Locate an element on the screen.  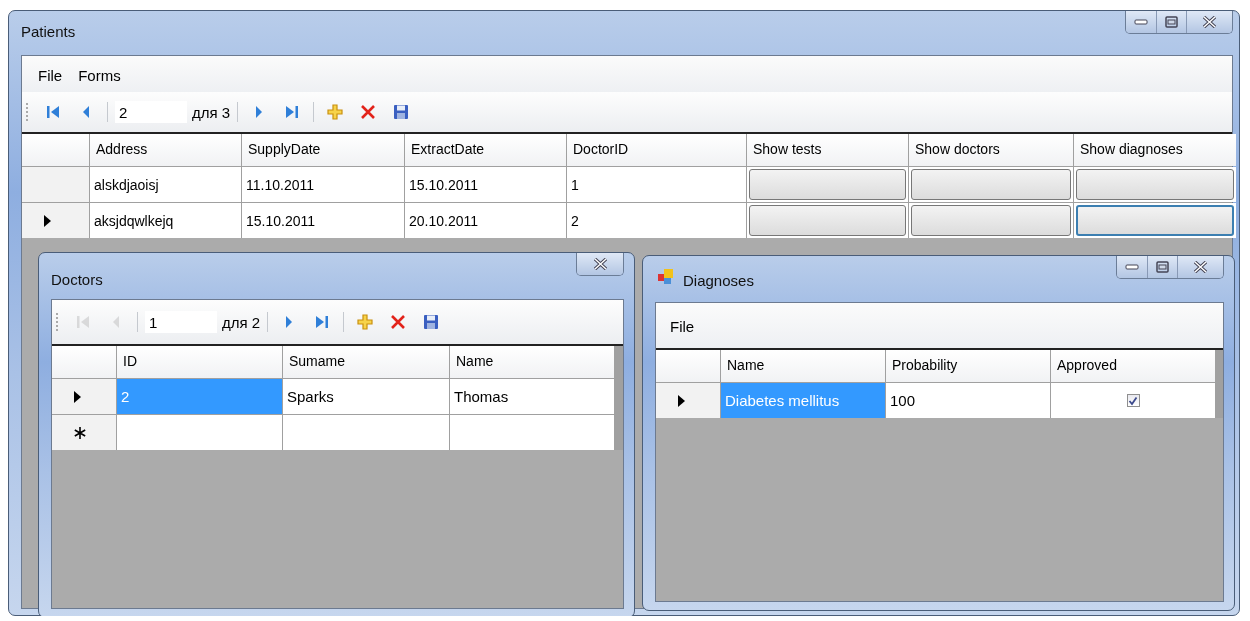
checkmark-icon is located at coordinates (1133, 400).